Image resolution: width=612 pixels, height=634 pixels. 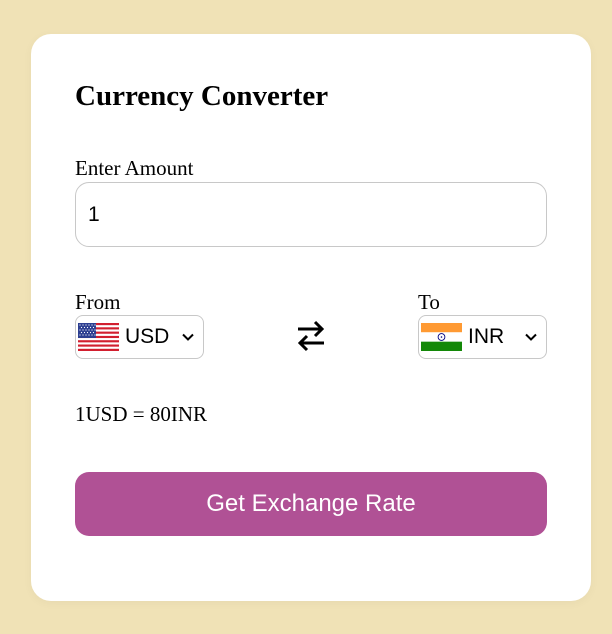 I want to click on amount-input, so click(x=311, y=214).